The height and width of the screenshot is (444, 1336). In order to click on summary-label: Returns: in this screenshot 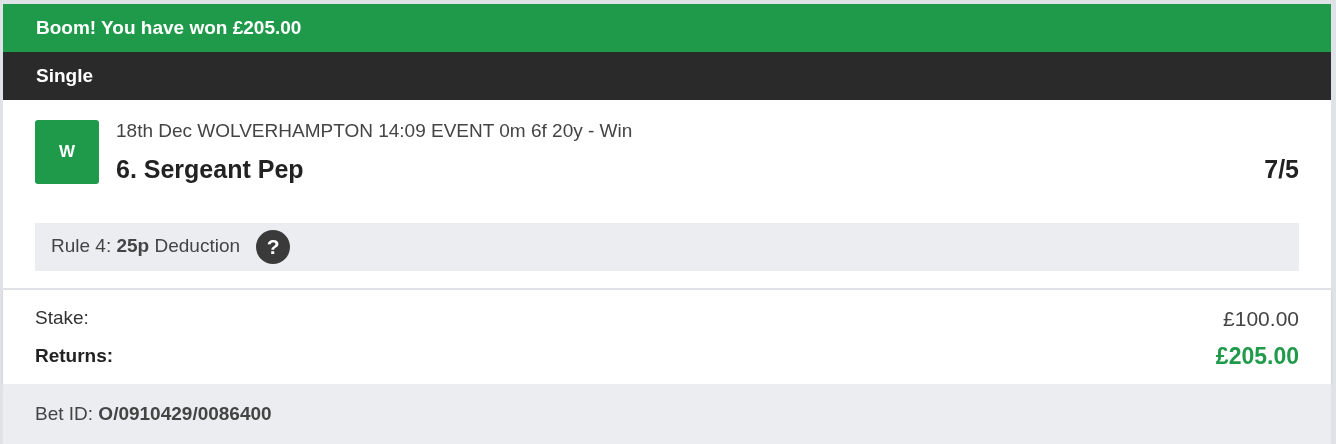, I will do `click(74, 356)`.